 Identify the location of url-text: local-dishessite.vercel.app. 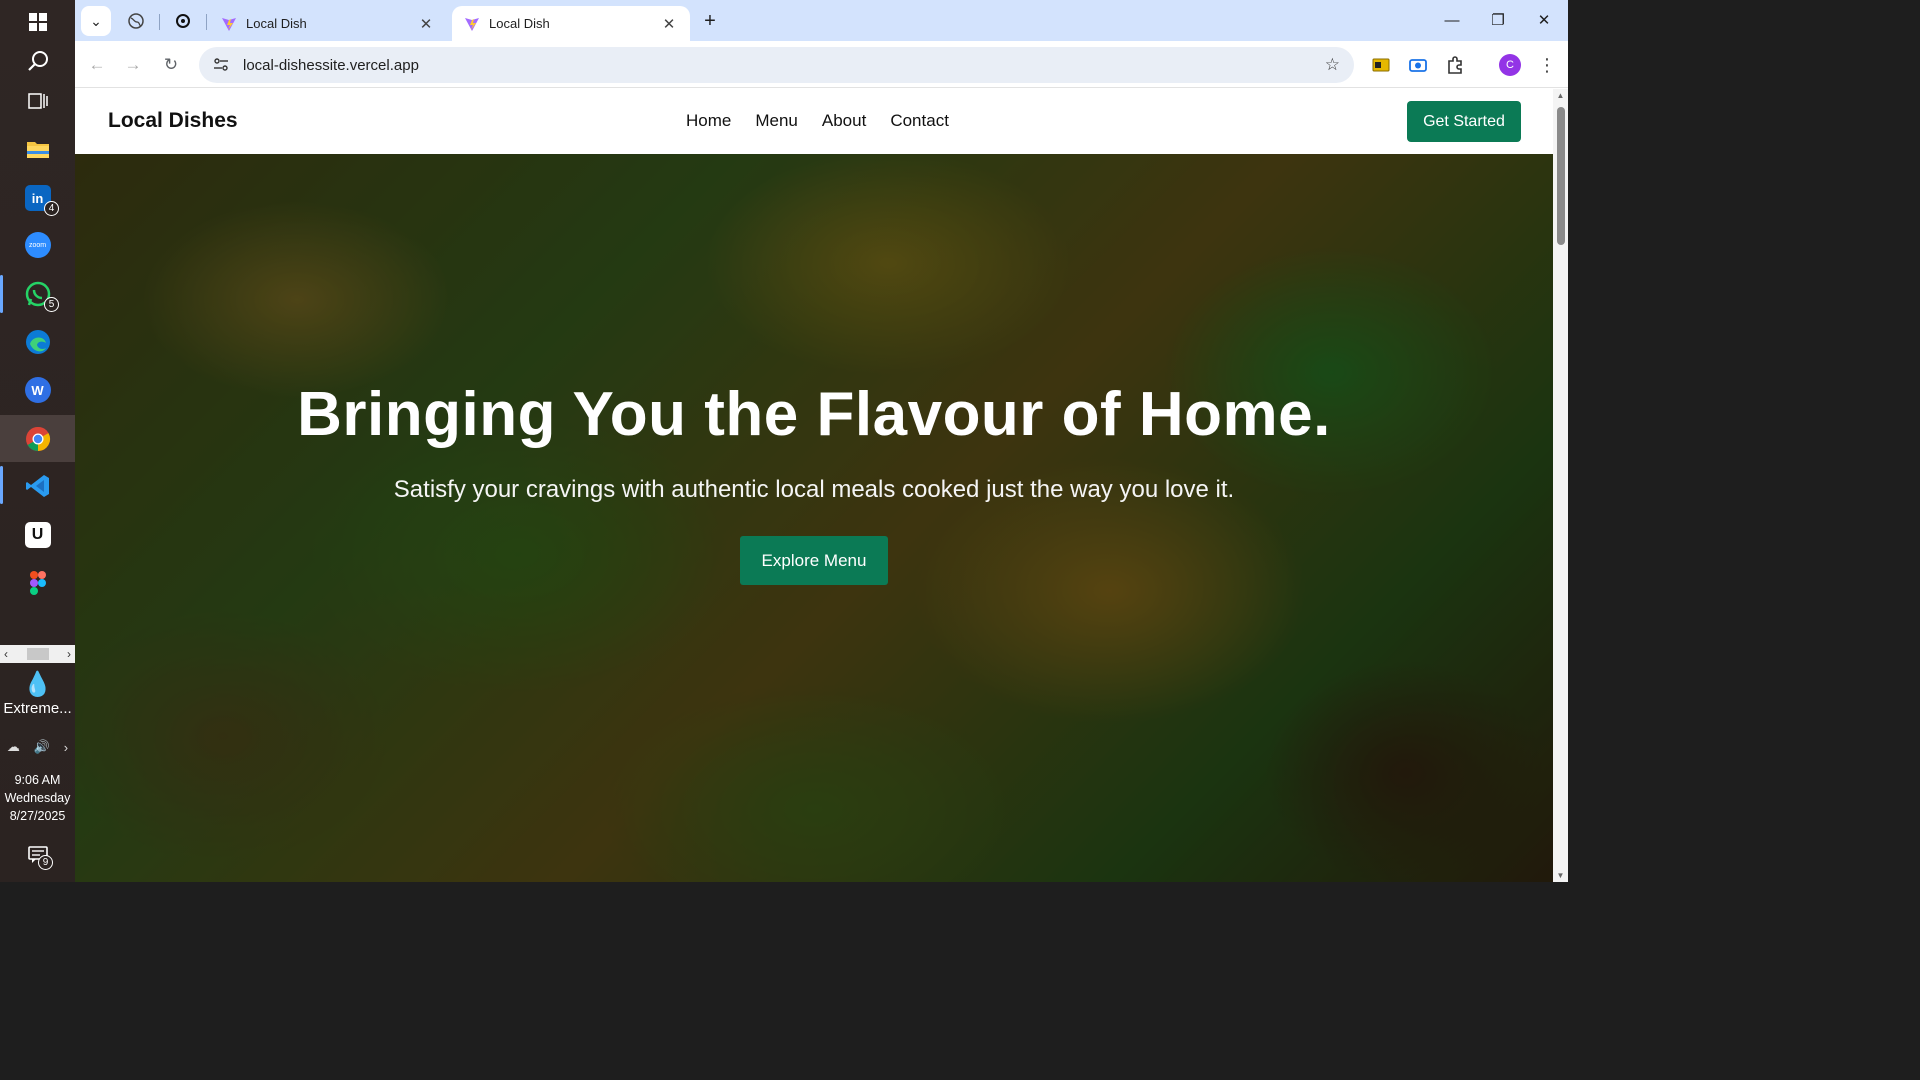
(331, 65).